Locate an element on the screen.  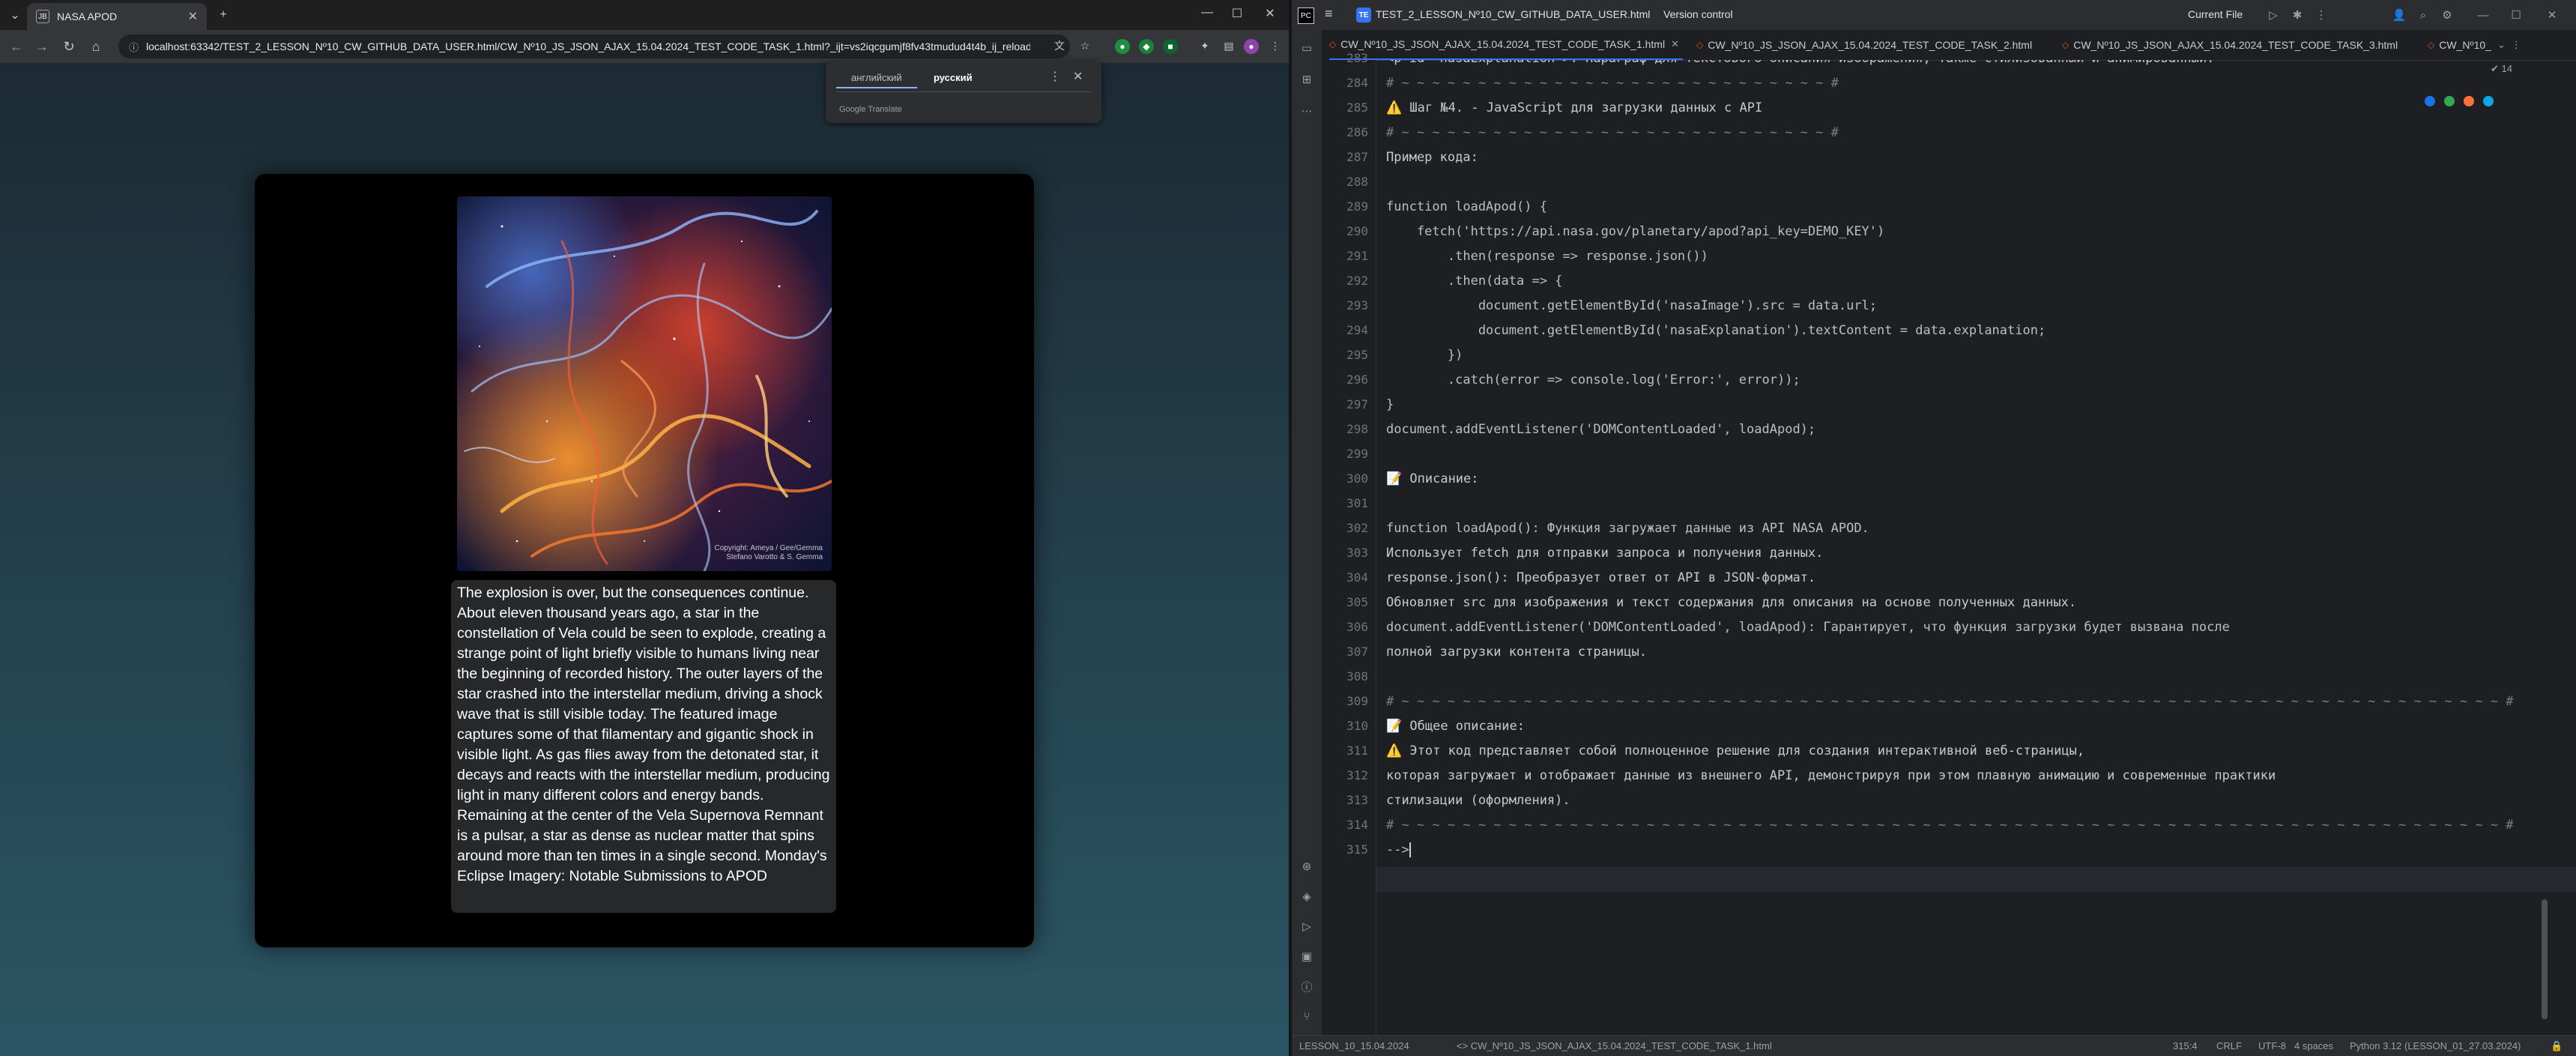
line-number: 286 is located at coordinates (1345, 132).